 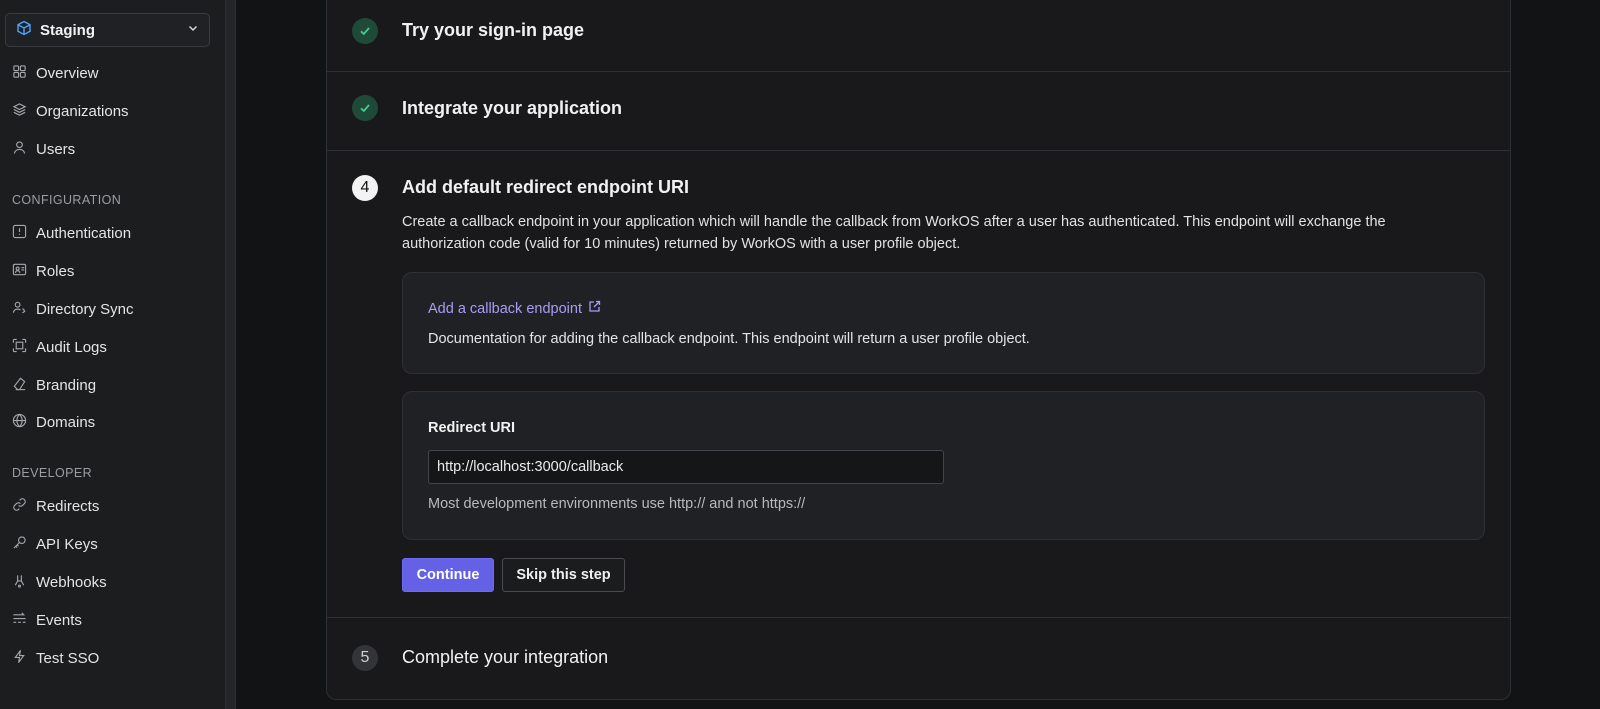 What do you see at coordinates (193, 30) in the screenshot?
I see `chevron-down-icon` at bounding box center [193, 30].